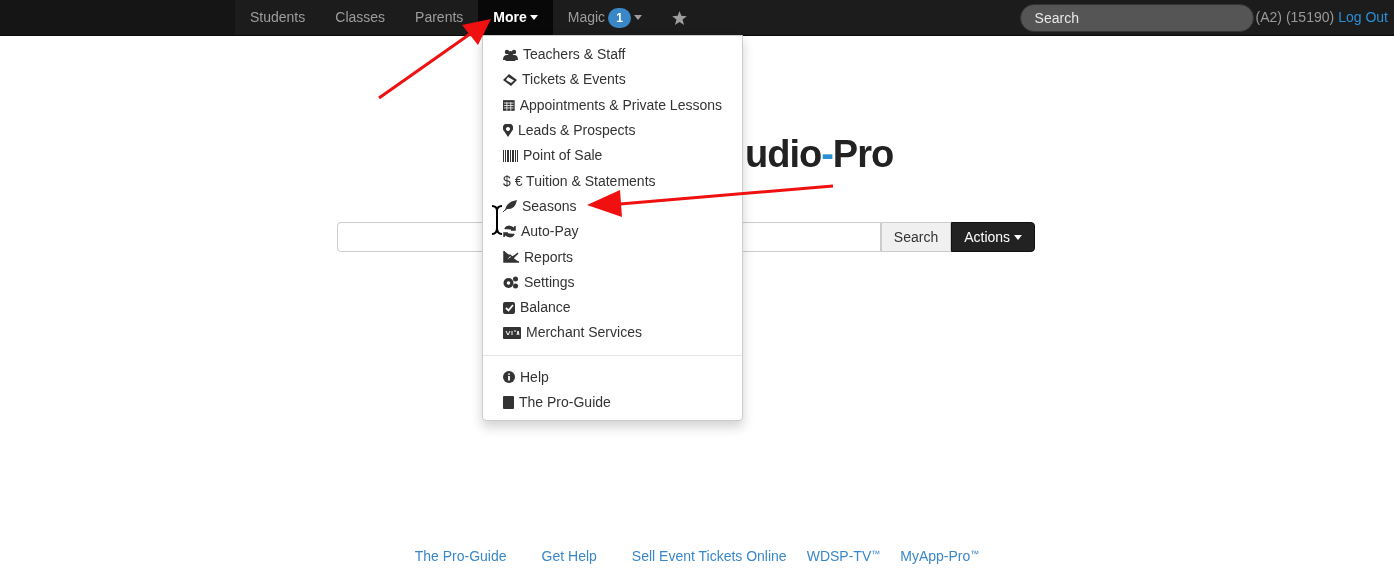 The width and height of the screenshot is (1394, 572). What do you see at coordinates (819, 153) in the screenshot?
I see `logo-text: udio-Pro` at bounding box center [819, 153].